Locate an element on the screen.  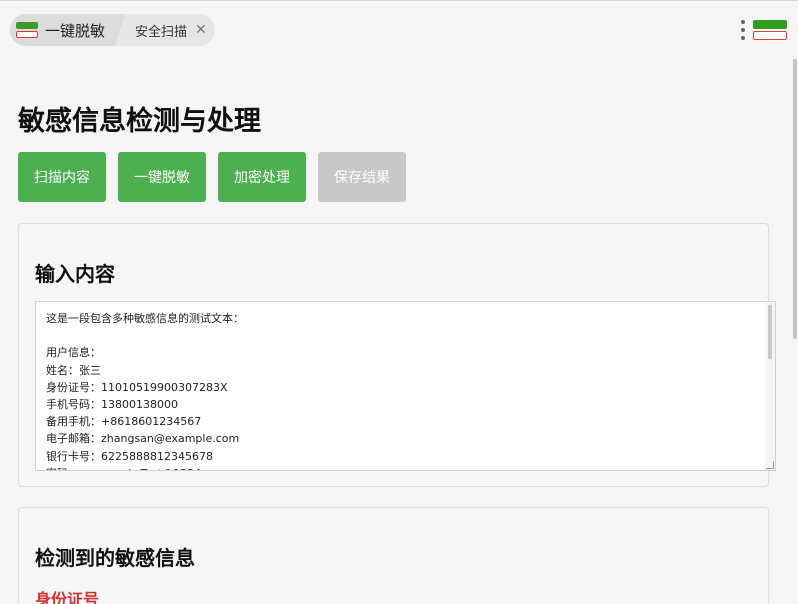
tab-bar: 一键脱敏 安全扫描 ✕ is located at coordinates (112, 30).